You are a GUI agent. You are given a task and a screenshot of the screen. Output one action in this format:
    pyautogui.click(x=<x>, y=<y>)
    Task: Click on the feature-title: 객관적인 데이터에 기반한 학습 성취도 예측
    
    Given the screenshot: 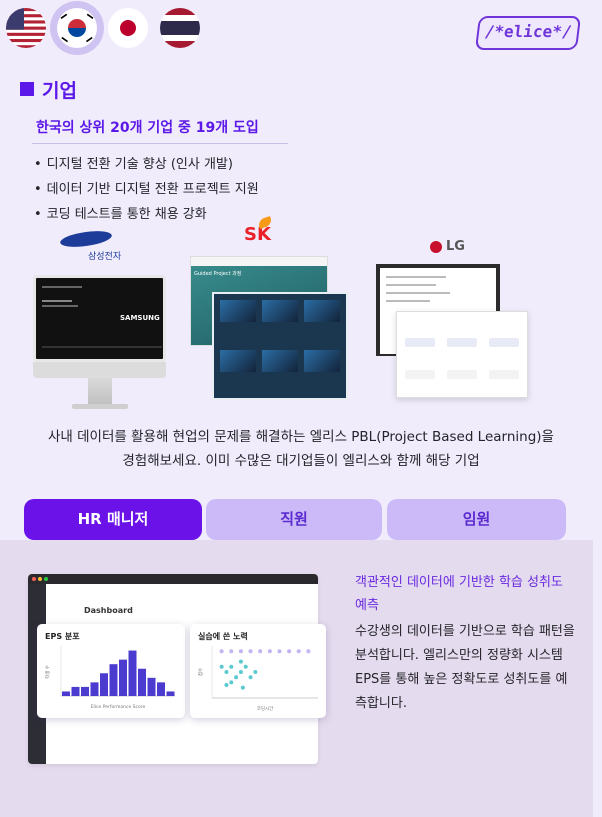 What is the action you would take?
    pyautogui.click(x=459, y=594)
    